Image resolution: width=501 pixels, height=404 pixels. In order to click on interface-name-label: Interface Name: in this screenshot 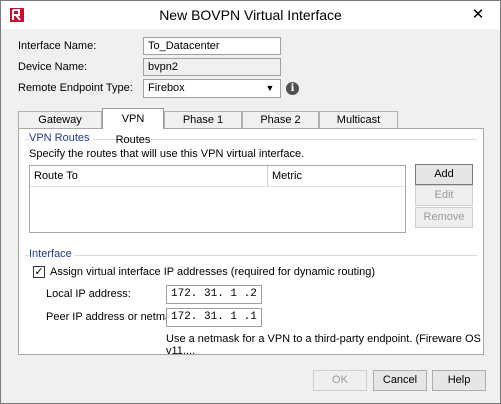, I will do `click(57, 46)`.